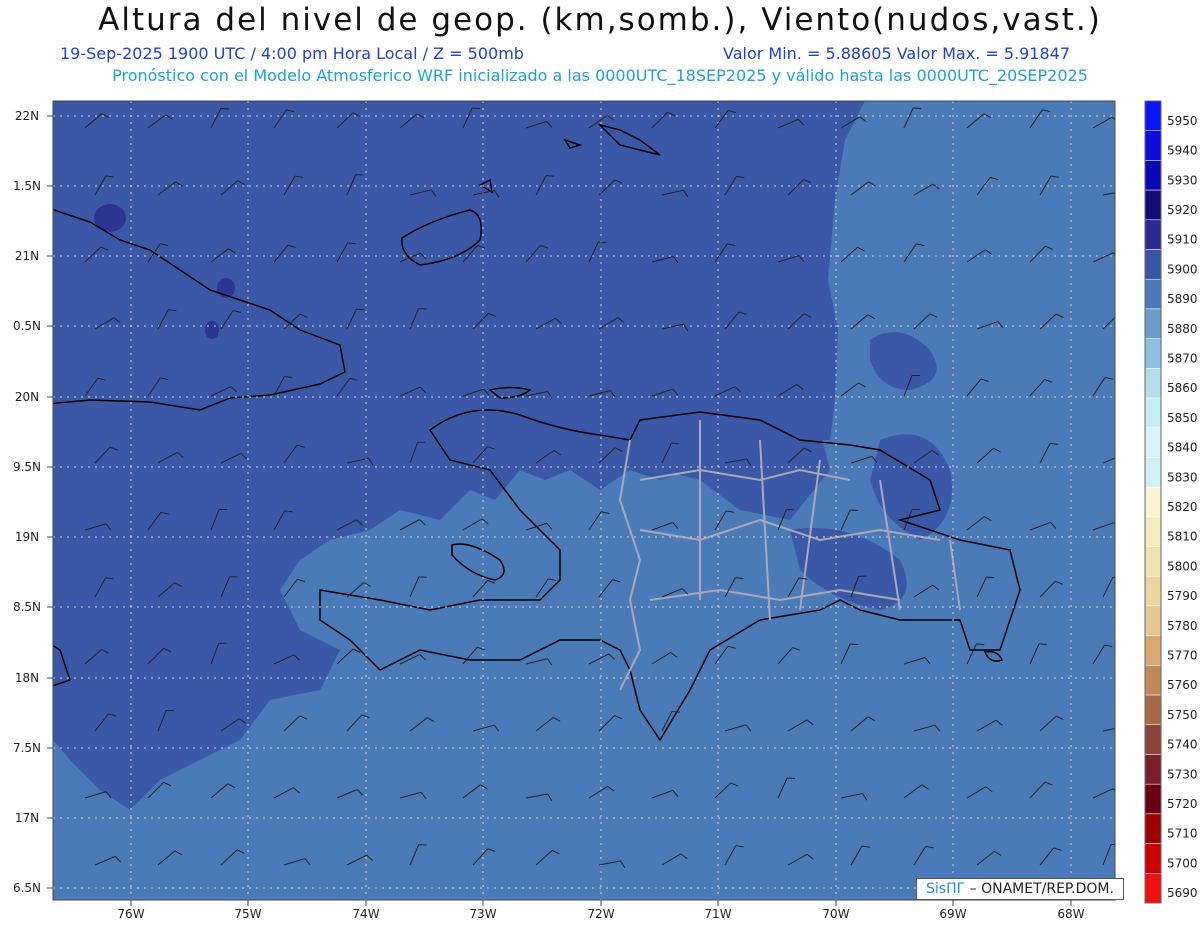 This screenshot has width=1200, height=927. What do you see at coordinates (1182, 477) in the screenshot?
I see `colorbar-label: 5830` at bounding box center [1182, 477].